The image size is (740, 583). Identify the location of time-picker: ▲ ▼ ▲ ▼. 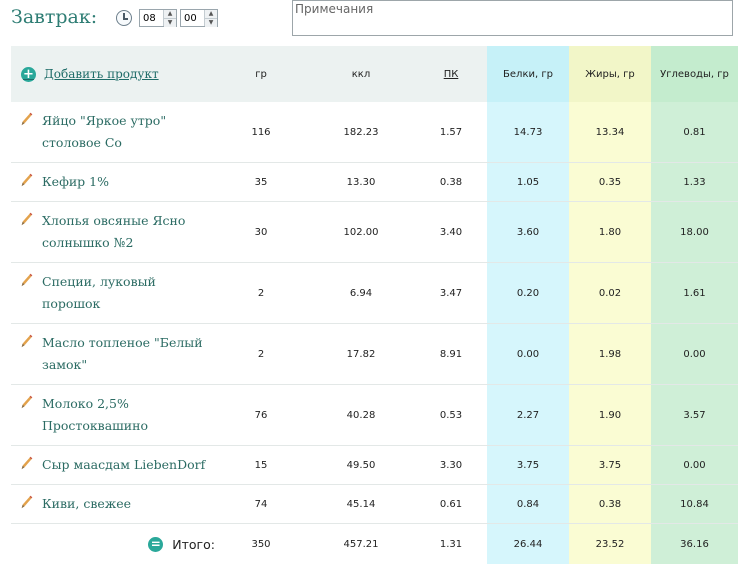
(167, 18).